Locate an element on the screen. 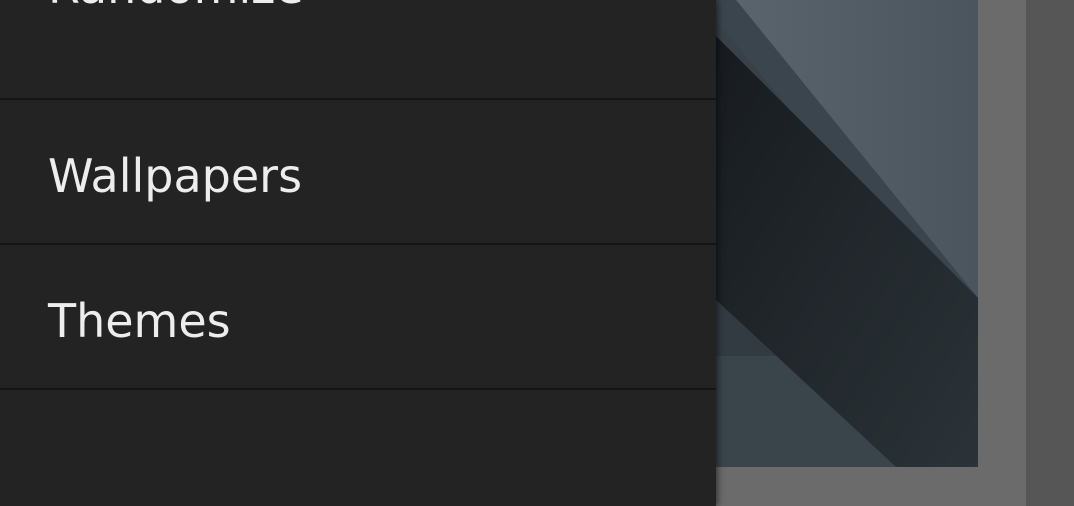  content-strip is located at coordinates (1050, 253).